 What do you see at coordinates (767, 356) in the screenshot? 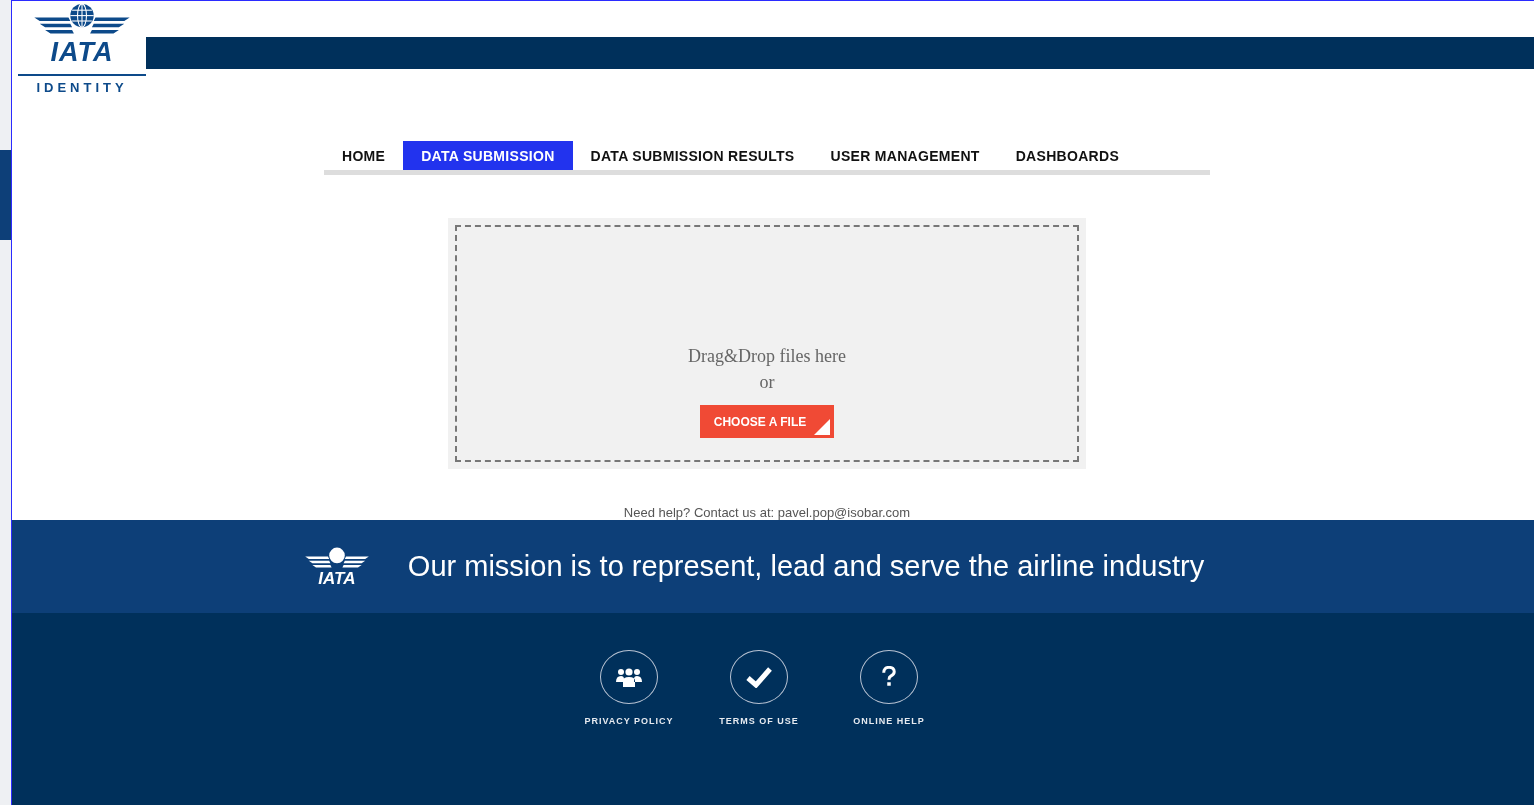
I see `drop-prompt: Drag&Drop files here` at bounding box center [767, 356].